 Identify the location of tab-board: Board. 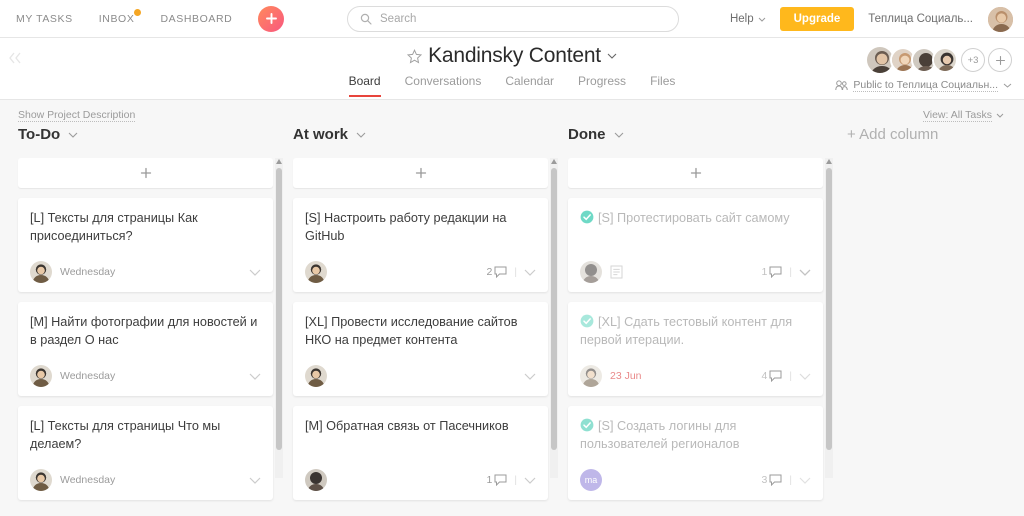
(364, 85).